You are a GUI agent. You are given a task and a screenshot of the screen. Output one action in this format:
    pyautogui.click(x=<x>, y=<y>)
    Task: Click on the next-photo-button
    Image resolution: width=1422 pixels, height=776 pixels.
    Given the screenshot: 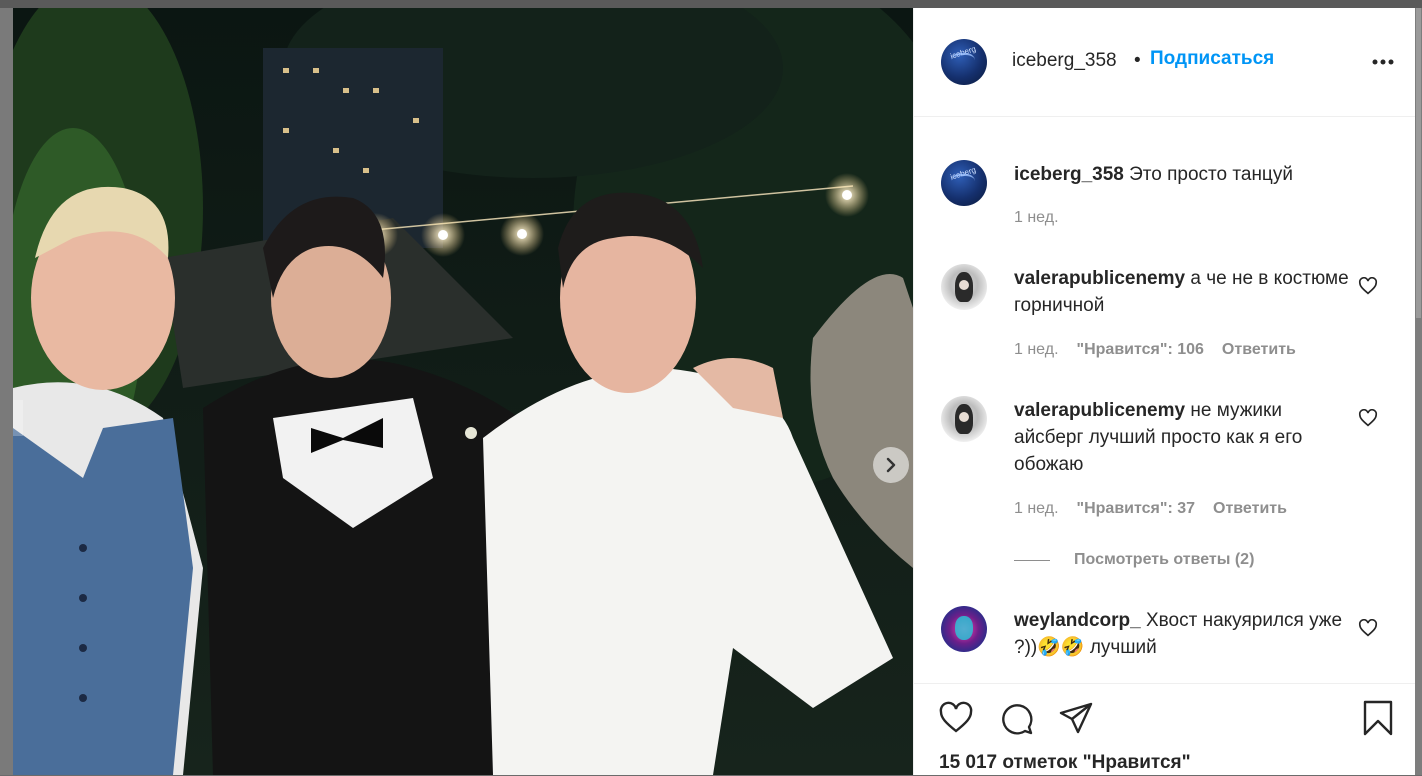 What is the action you would take?
    pyautogui.click(x=891, y=465)
    